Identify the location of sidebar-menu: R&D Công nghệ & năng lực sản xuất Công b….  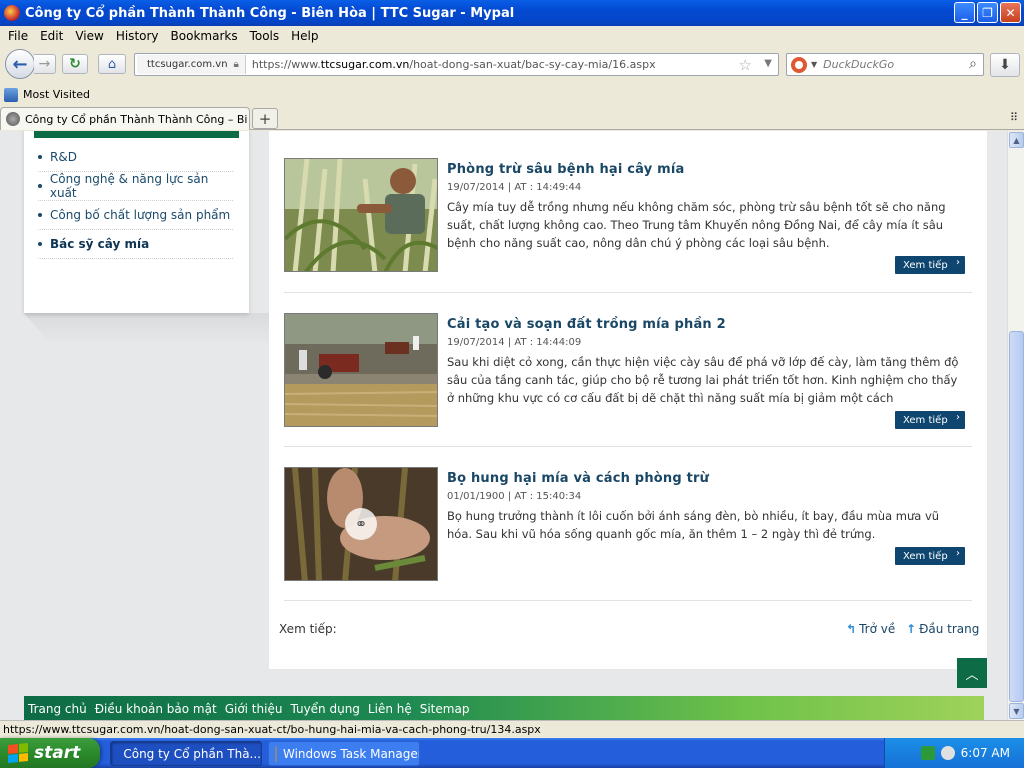
(136, 222).